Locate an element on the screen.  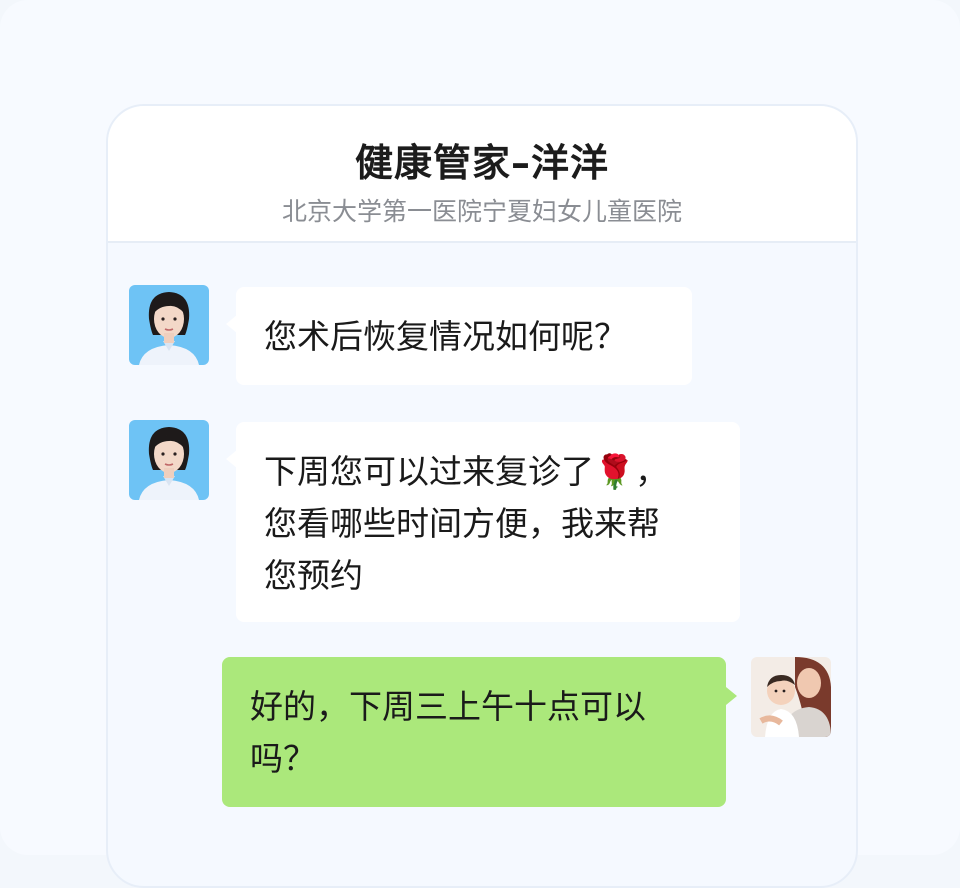
message-text: 您看哪些时间方便，我来帮 is located at coordinates (462, 523).